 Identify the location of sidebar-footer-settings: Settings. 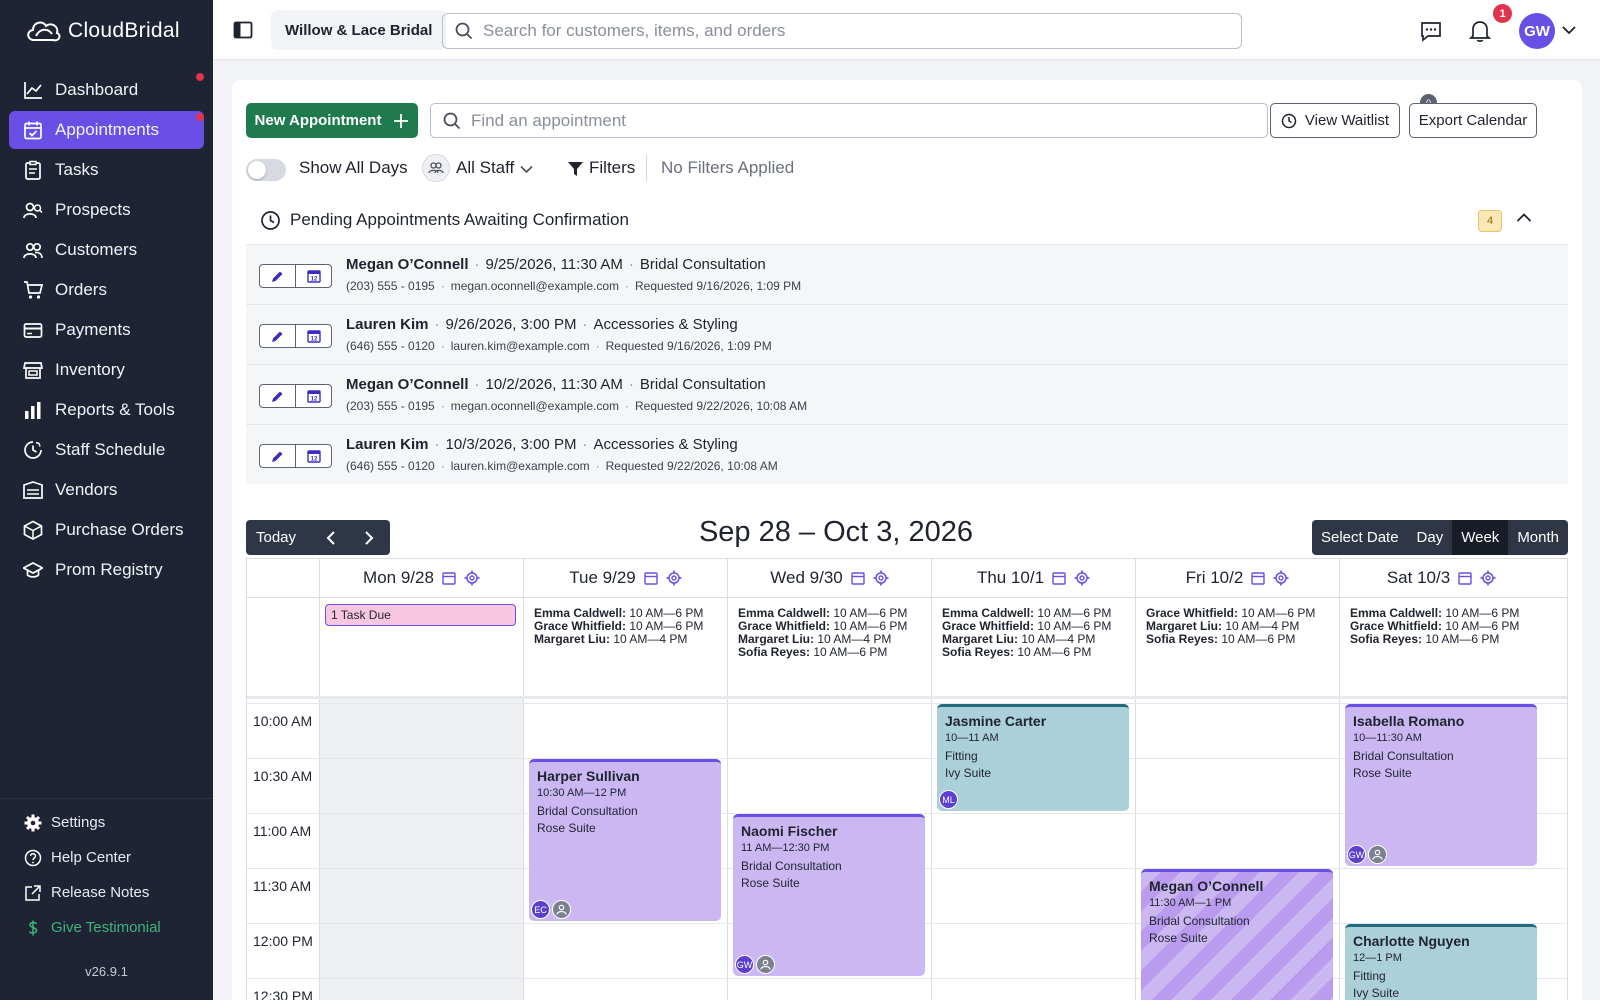
(106, 822).